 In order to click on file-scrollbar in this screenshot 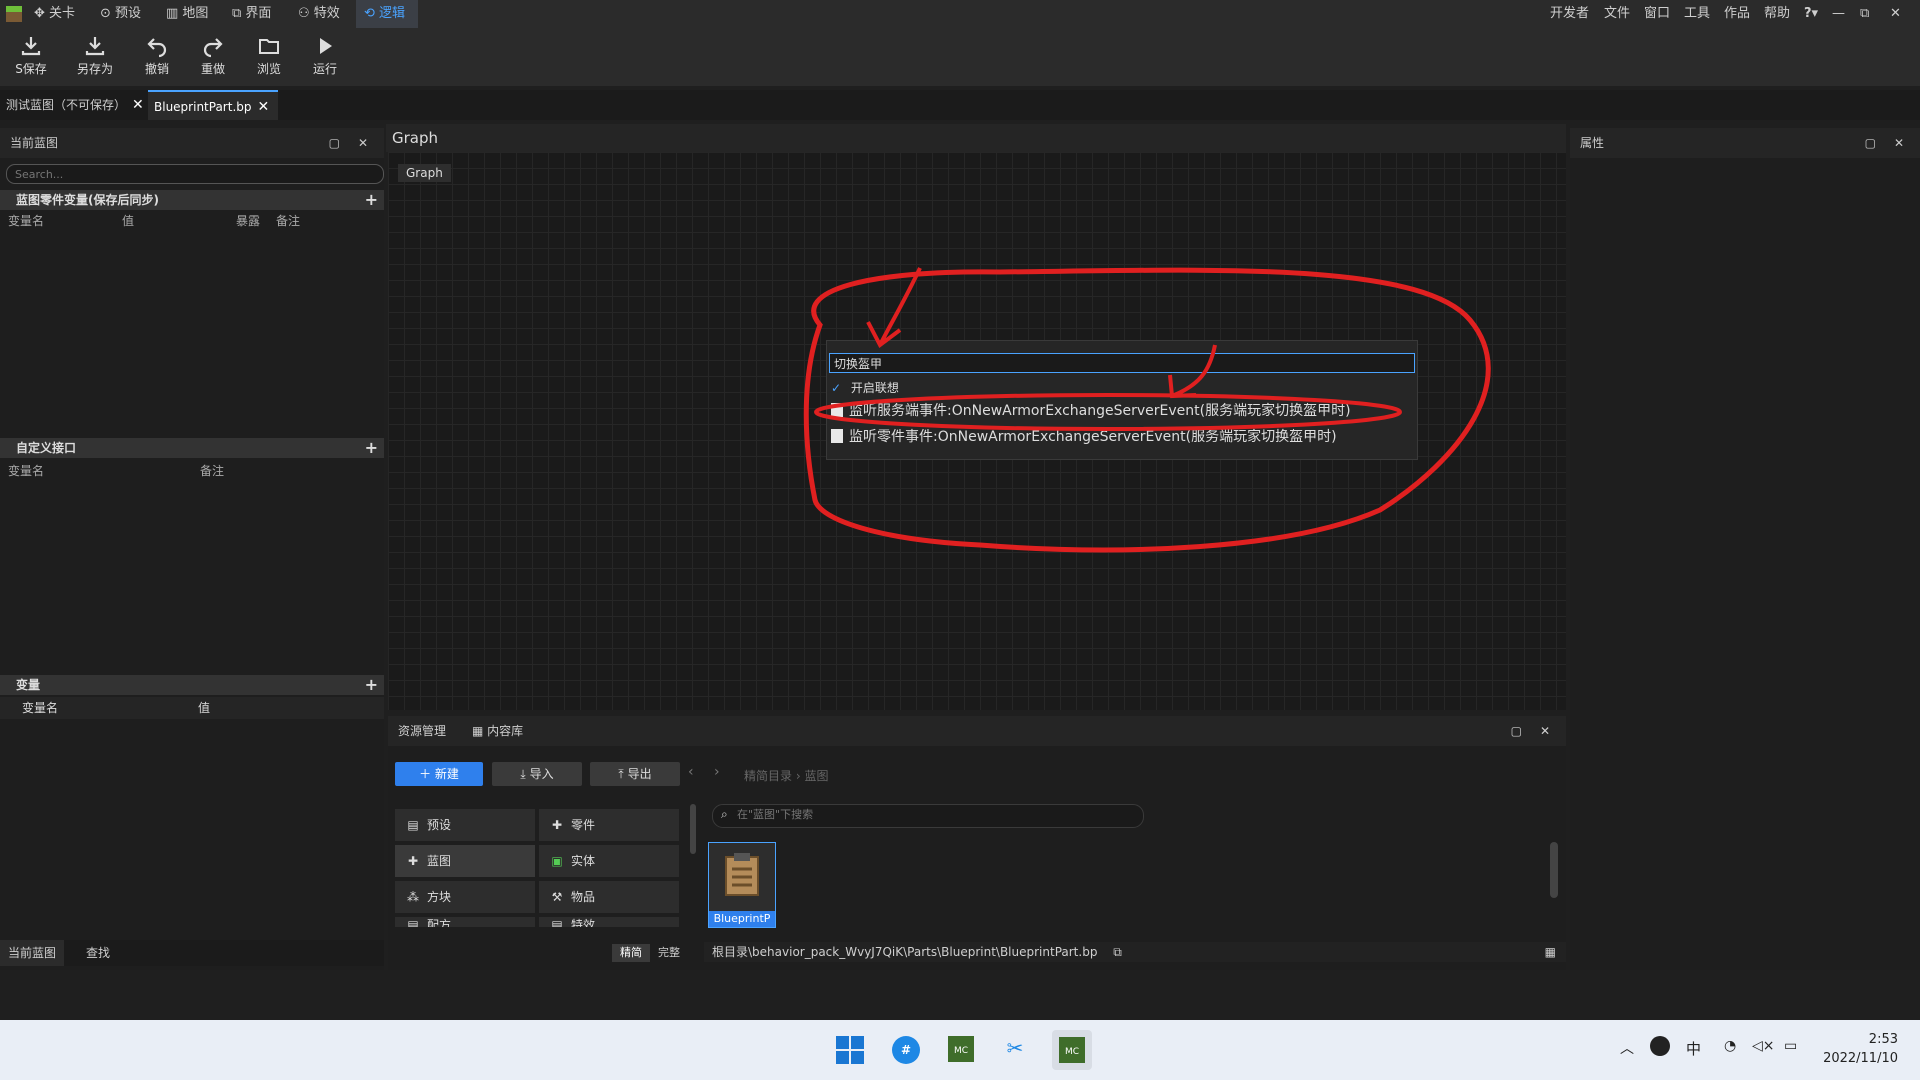, I will do `click(1554, 870)`.